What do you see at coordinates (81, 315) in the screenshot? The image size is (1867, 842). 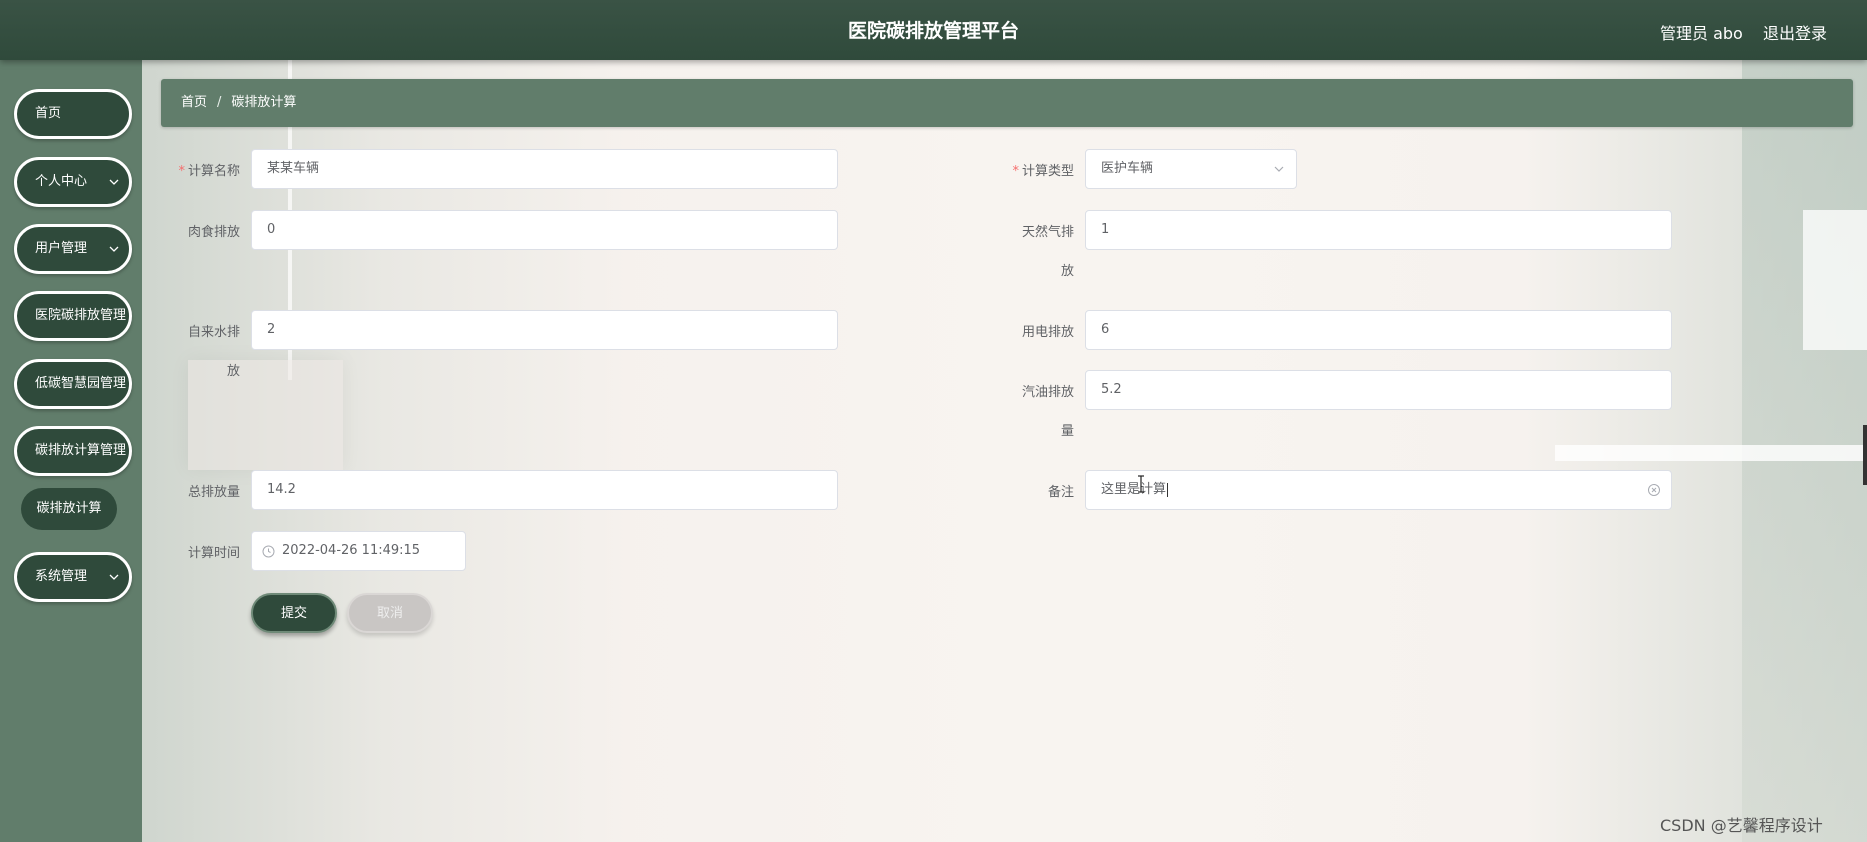 I see `sidebar-item-label: 医院碳排放管理` at bounding box center [81, 315].